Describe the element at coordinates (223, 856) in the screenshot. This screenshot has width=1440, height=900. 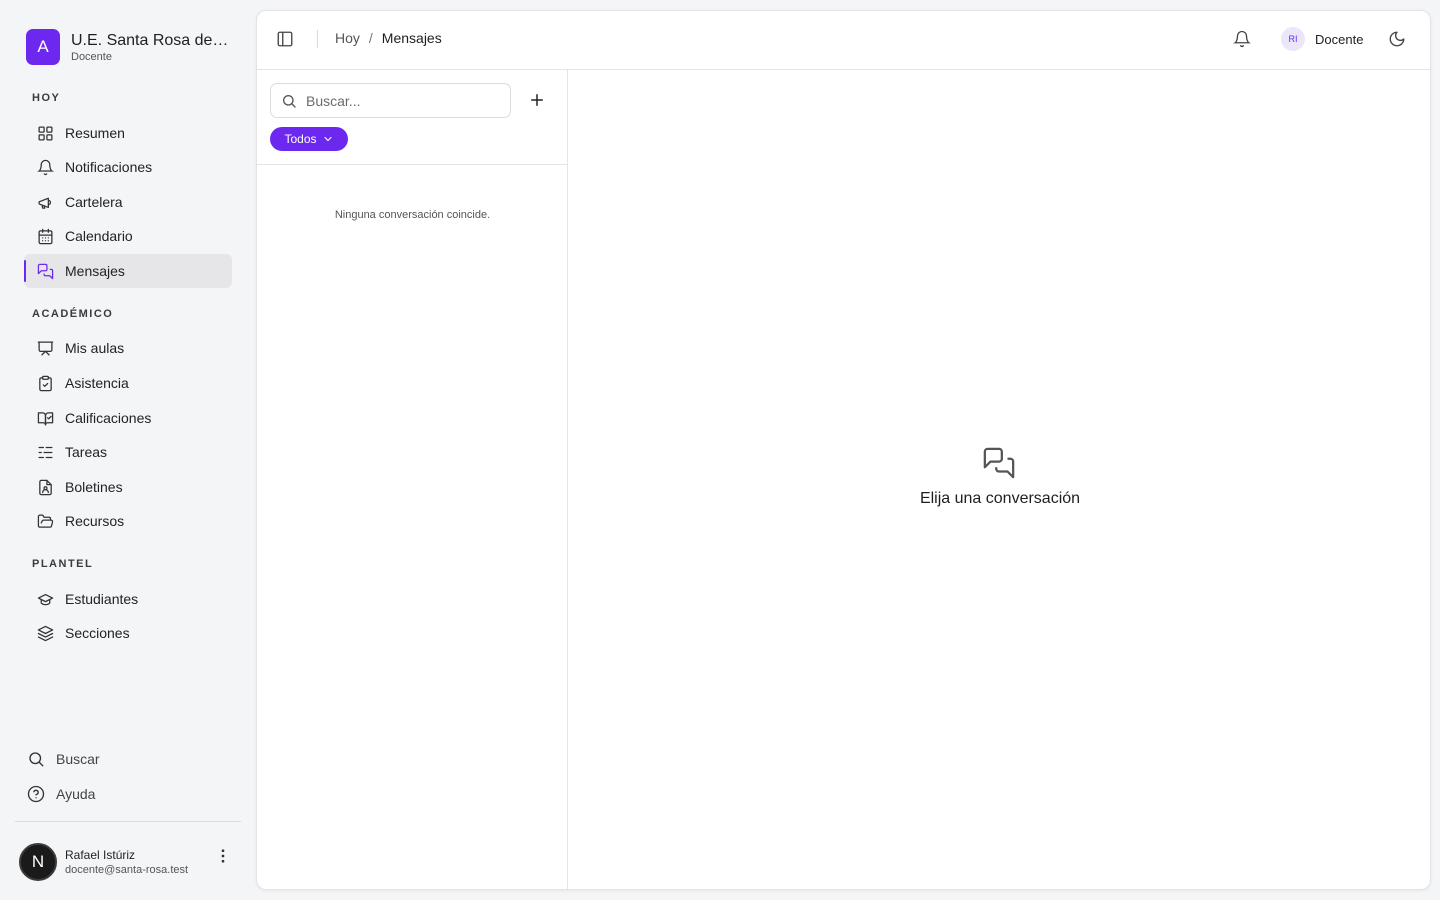
I see `more-vertical-icon` at that location.